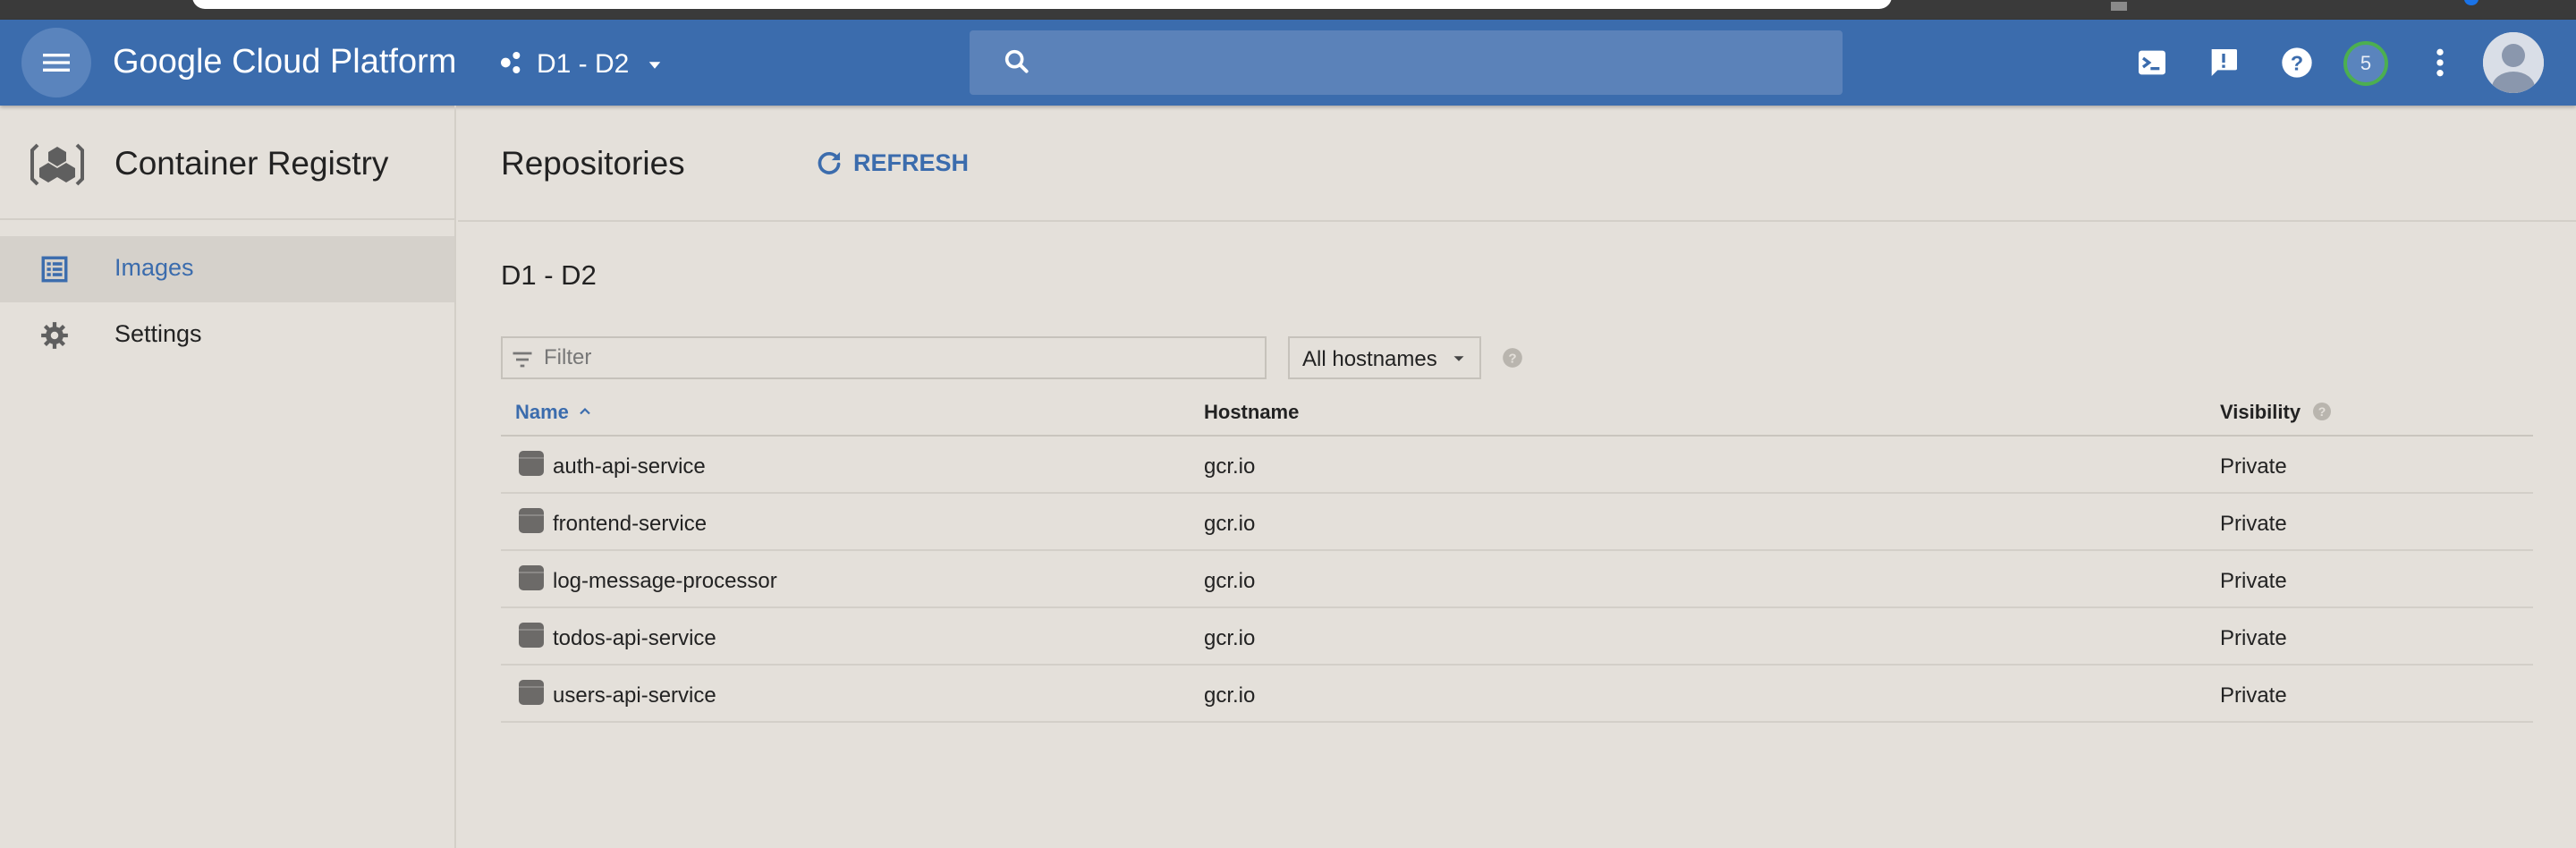 The width and height of the screenshot is (2576, 848). What do you see at coordinates (2365, 63) in the screenshot?
I see `notifications-badge: 5` at bounding box center [2365, 63].